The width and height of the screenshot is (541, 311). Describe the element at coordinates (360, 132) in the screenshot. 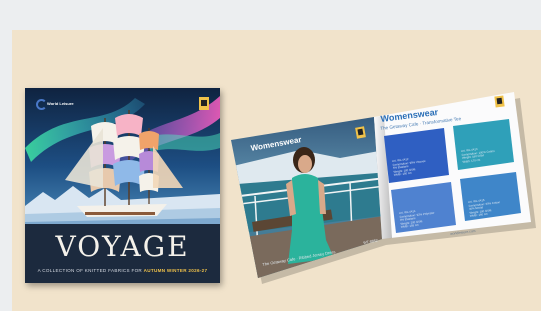

I see `left-page-badge-icon` at that location.